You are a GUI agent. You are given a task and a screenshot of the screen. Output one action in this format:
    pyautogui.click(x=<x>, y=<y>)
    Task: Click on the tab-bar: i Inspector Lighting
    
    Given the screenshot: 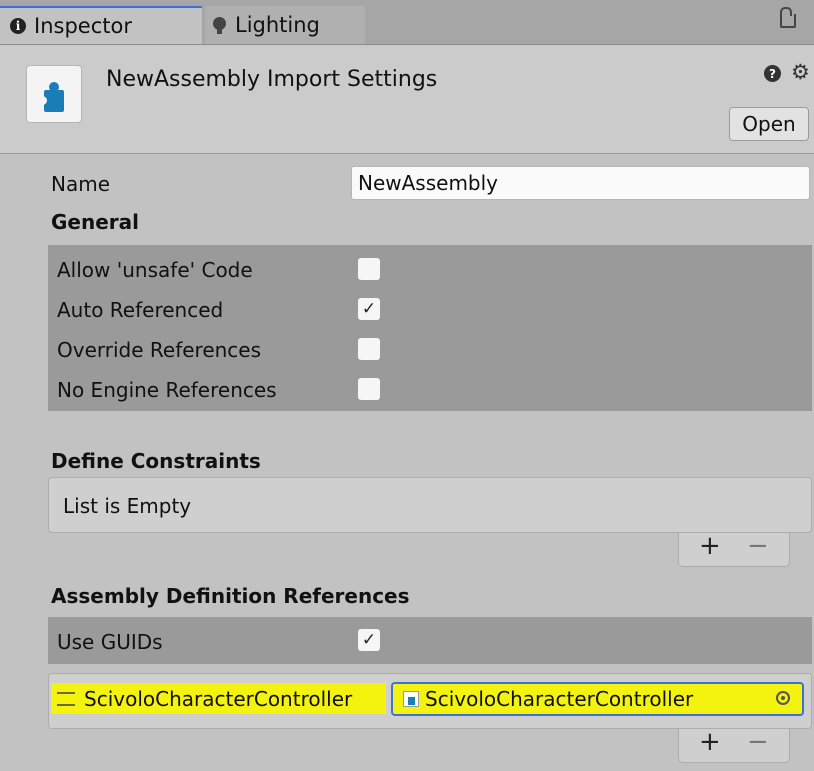 What is the action you would take?
    pyautogui.click(x=407, y=22)
    